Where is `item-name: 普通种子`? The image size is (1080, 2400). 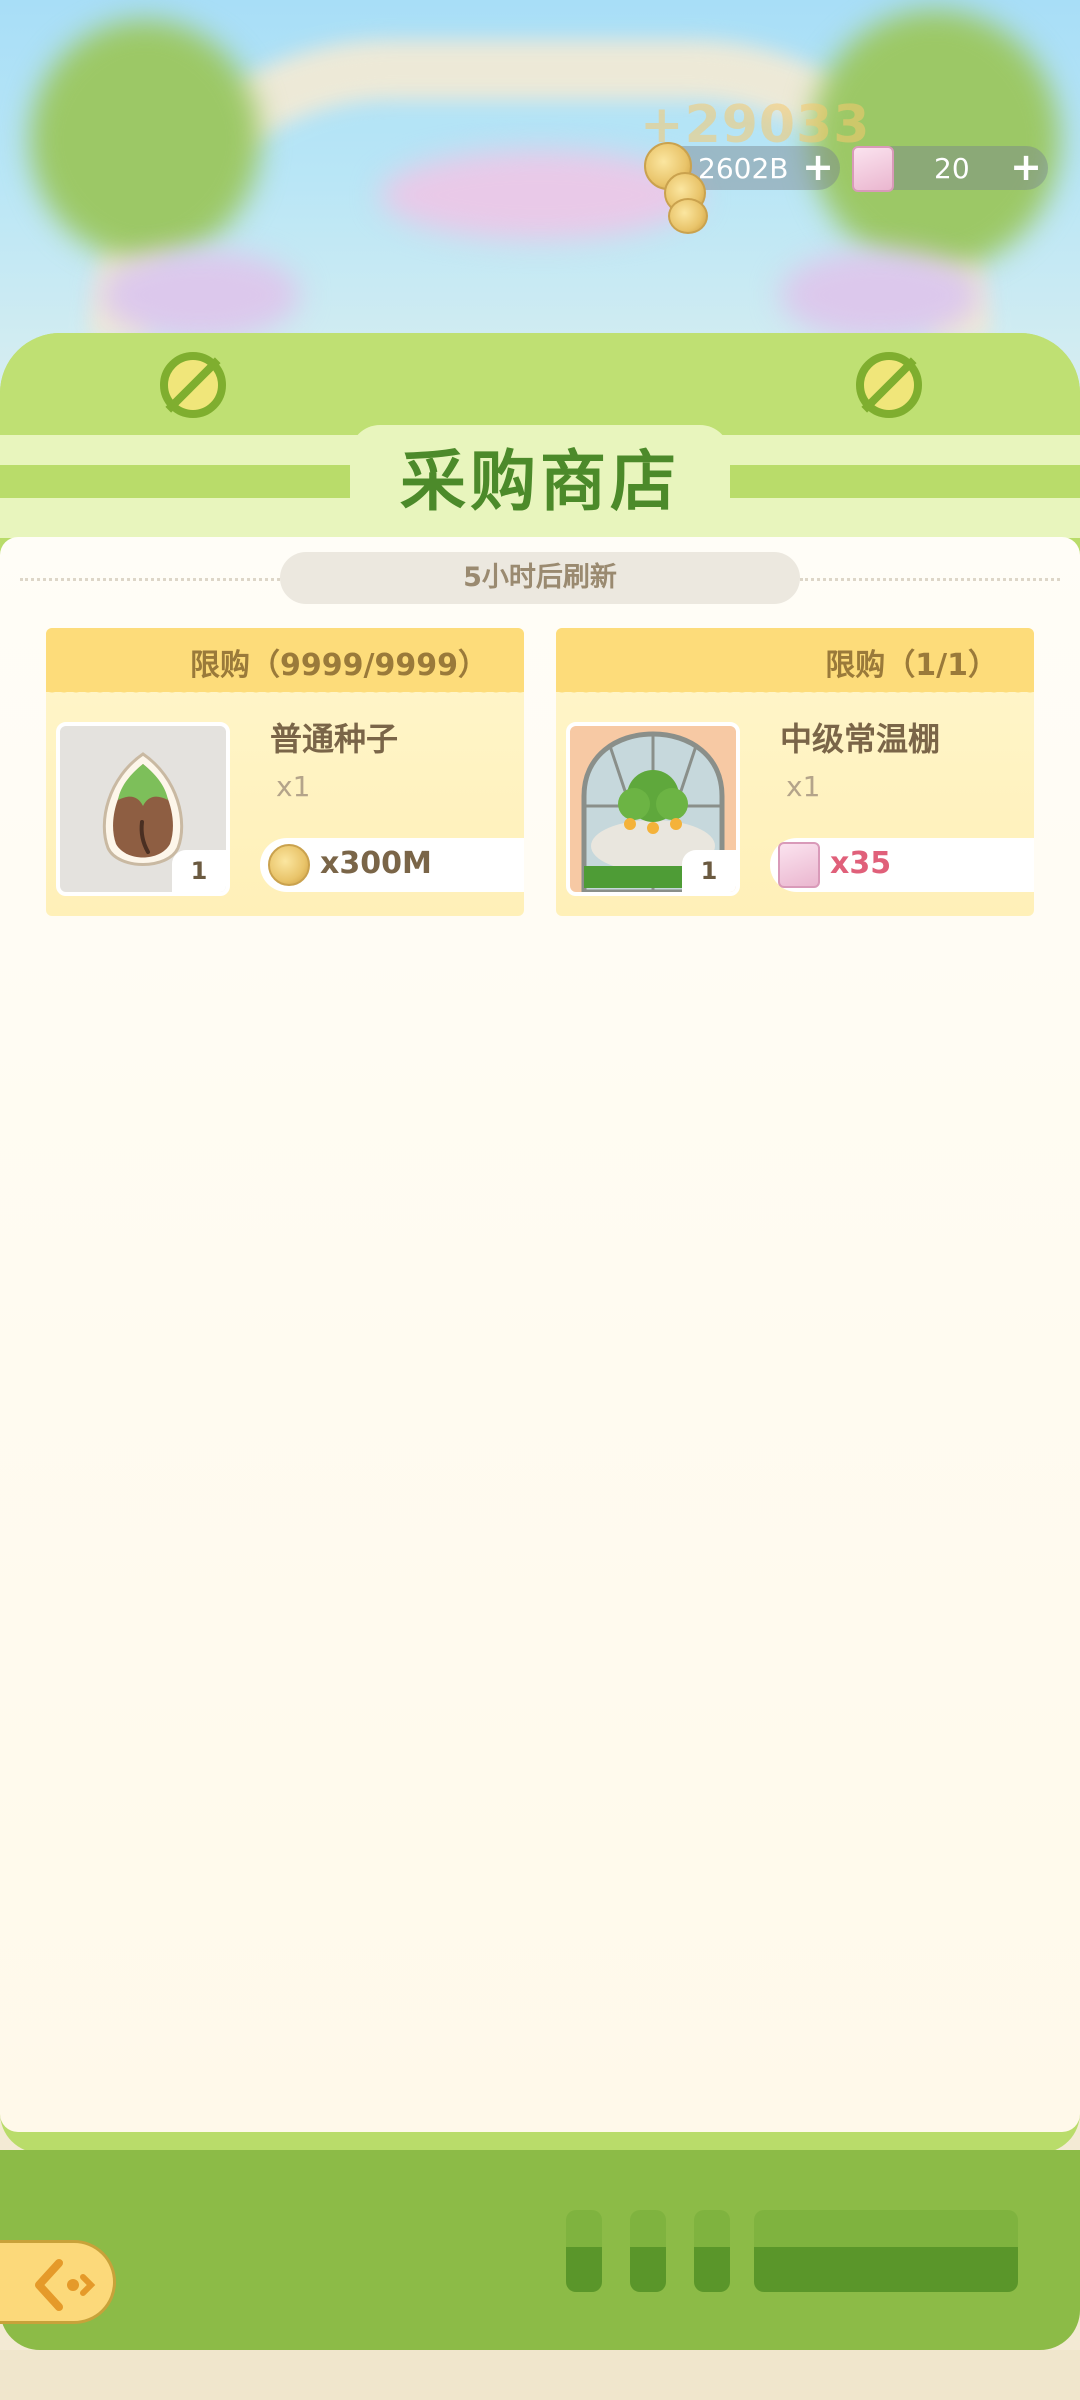
item-name: 普通种子 is located at coordinates (334, 739).